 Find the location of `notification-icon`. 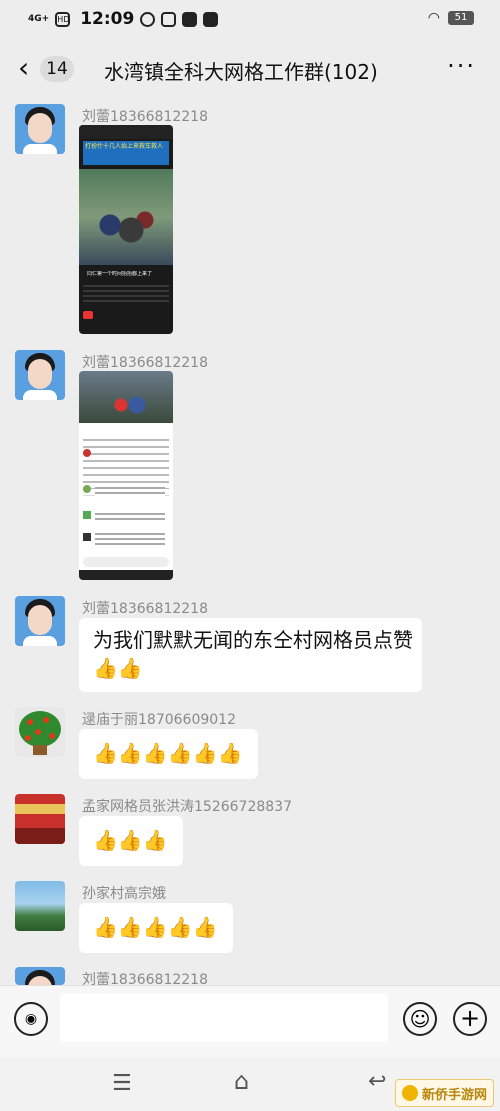

notification-icon is located at coordinates (148, 19).